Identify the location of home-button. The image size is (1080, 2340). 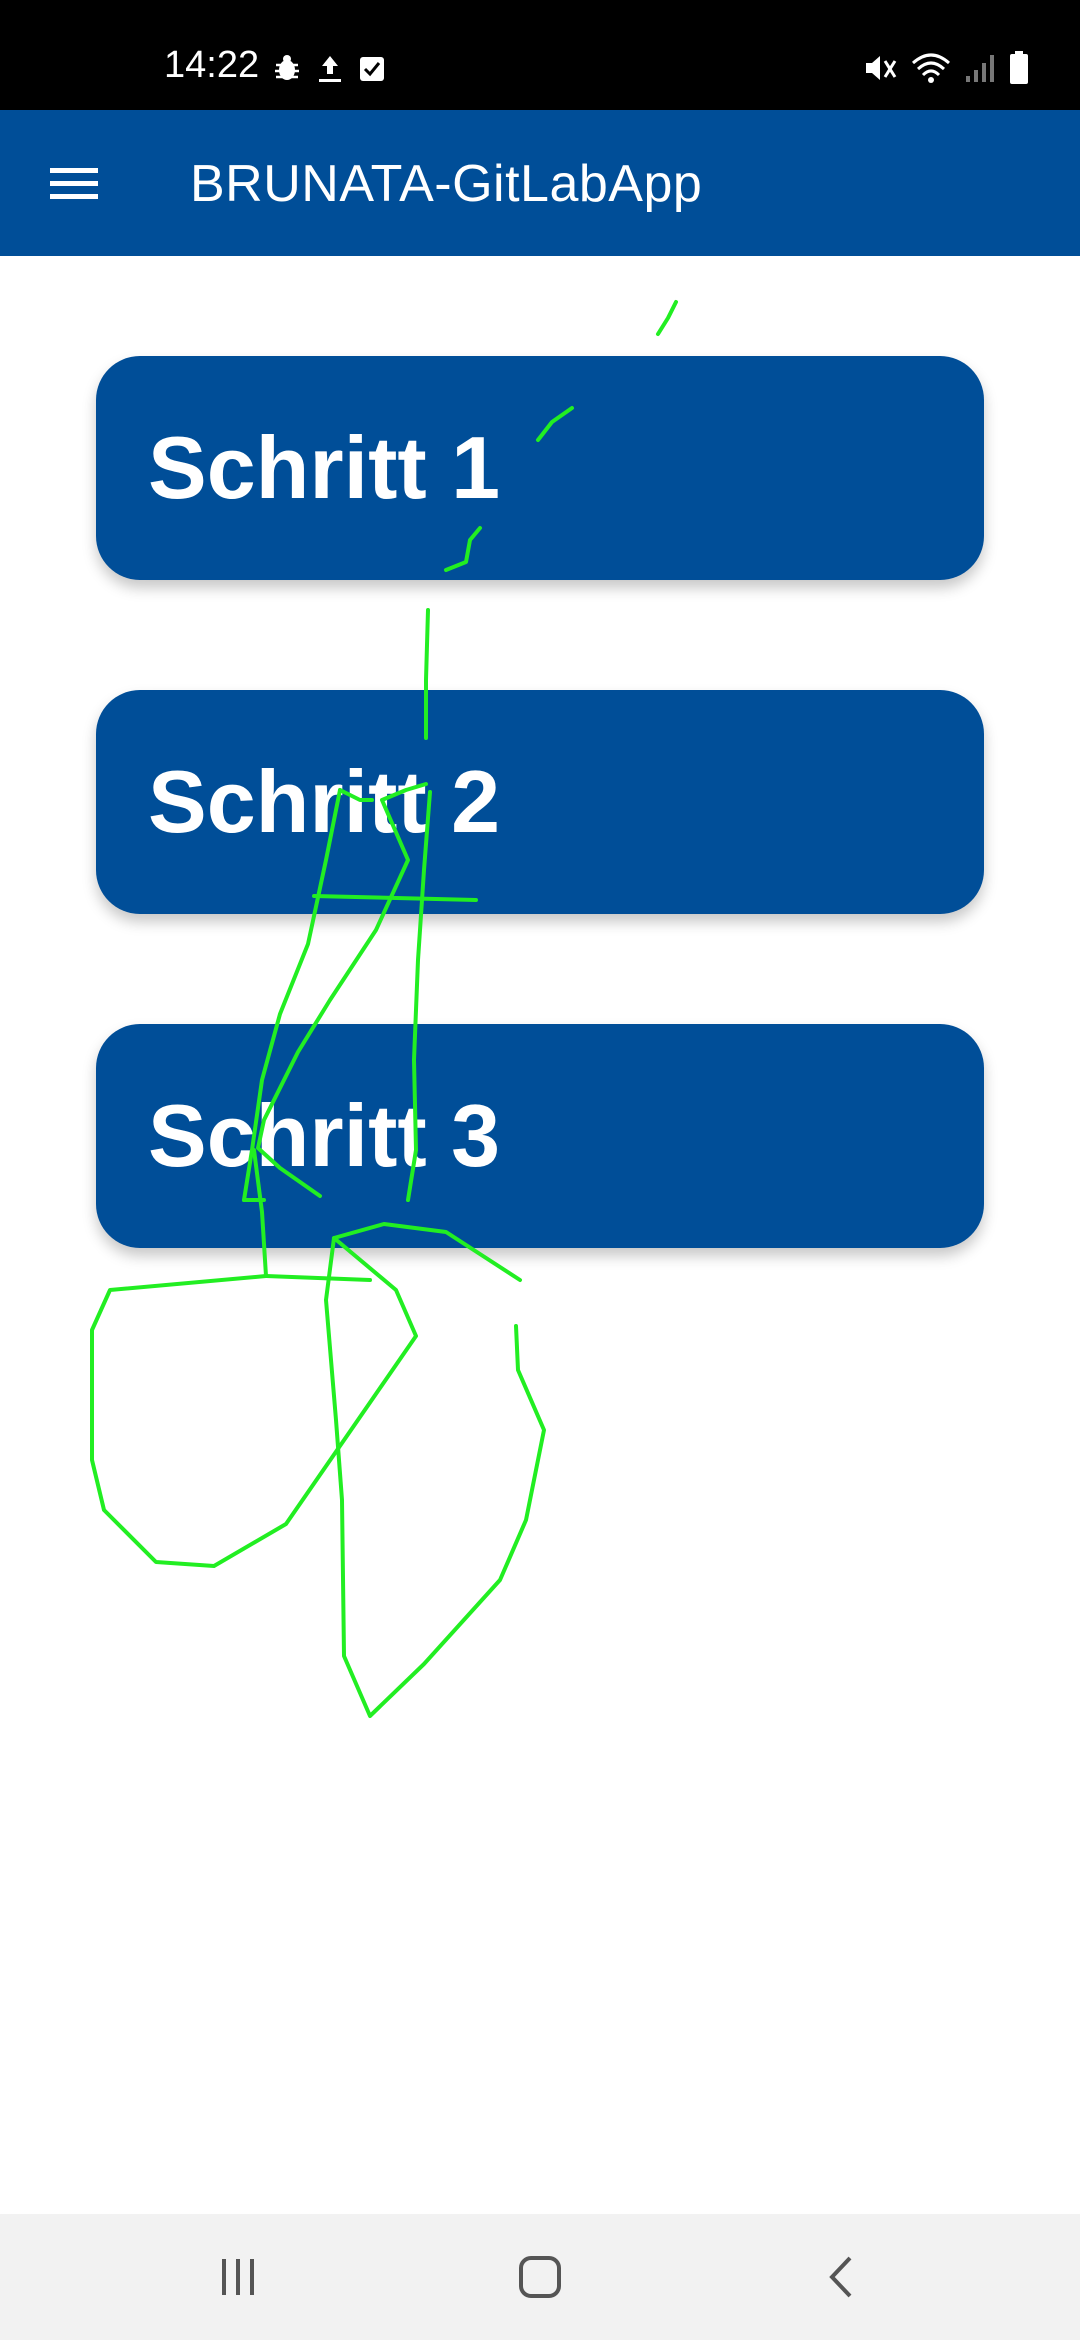
(540, 2277).